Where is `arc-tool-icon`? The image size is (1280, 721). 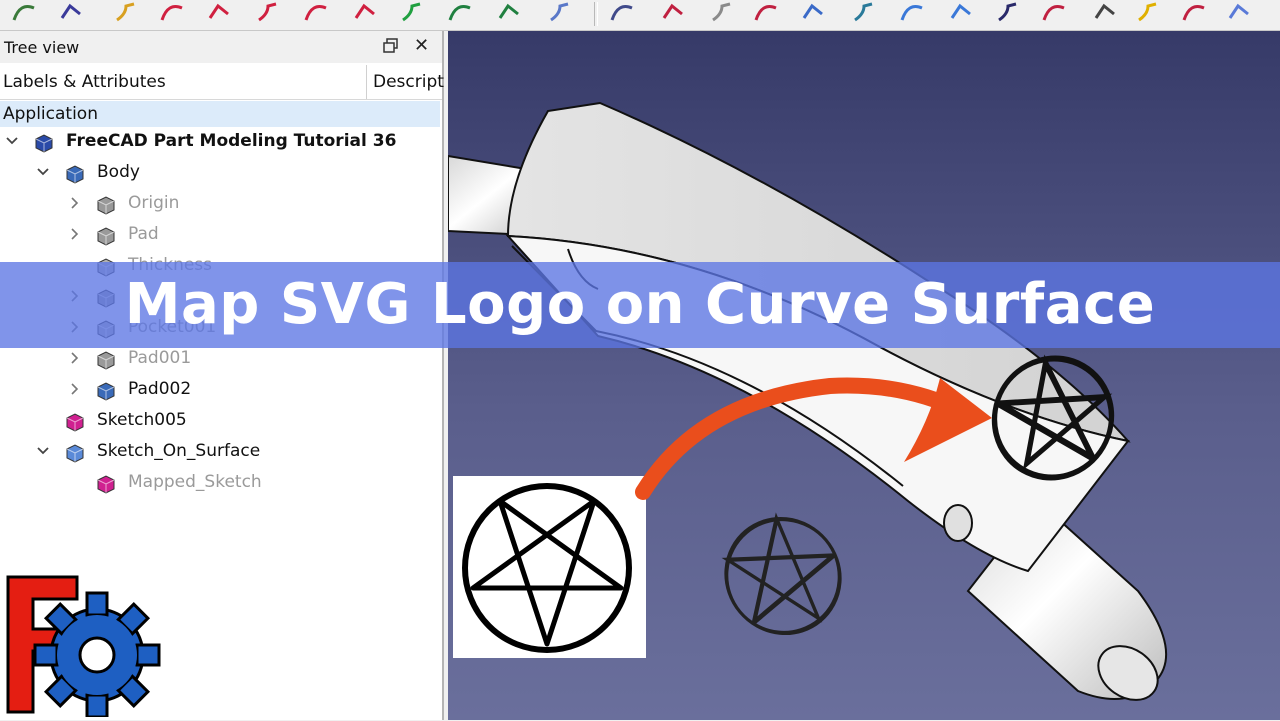 arc-tool-icon is located at coordinates (460, 12).